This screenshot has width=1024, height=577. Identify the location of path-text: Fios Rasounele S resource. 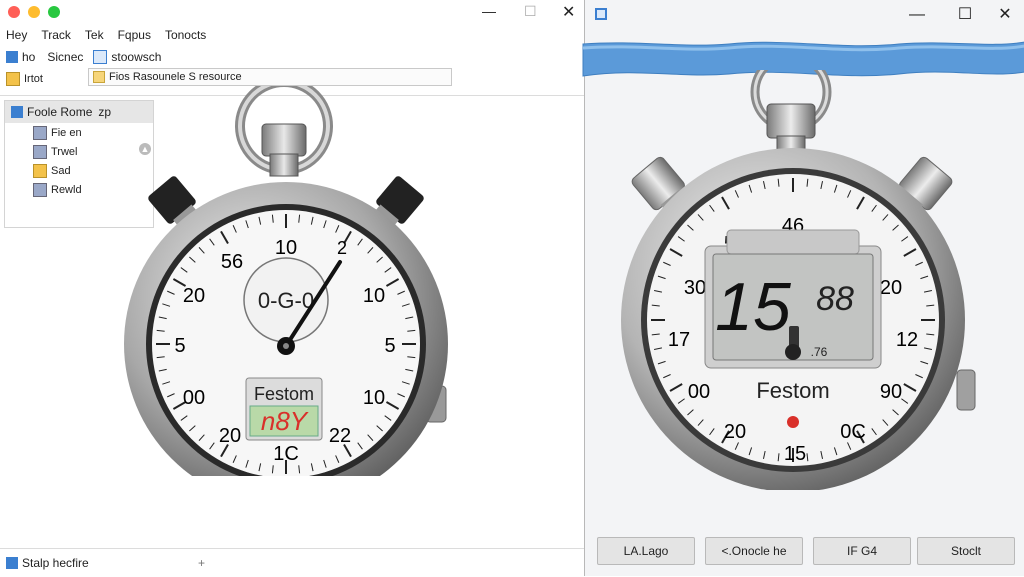
(175, 77).